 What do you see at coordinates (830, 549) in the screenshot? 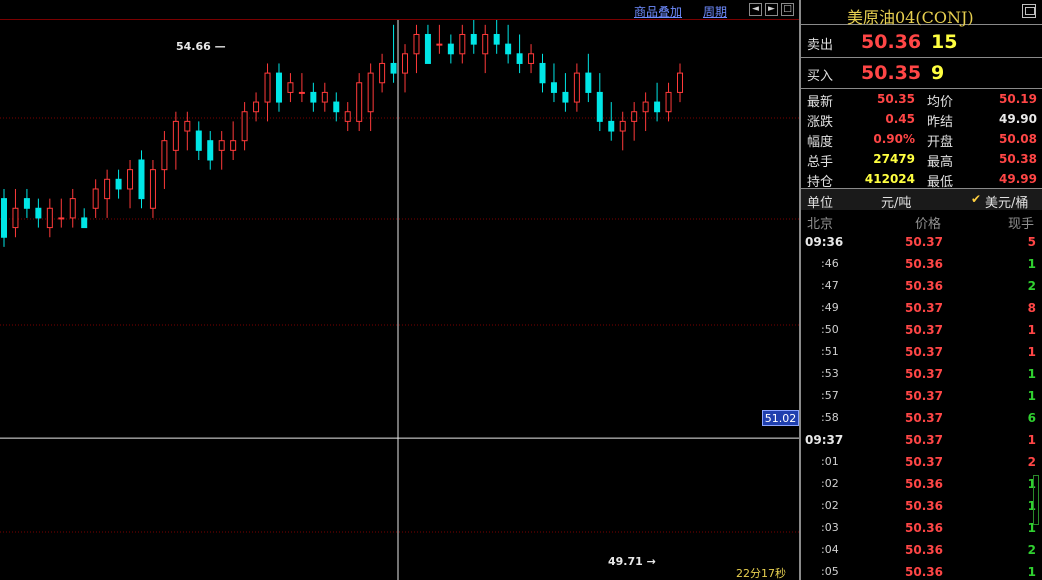
I see `tick-time: :04` at bounding box center [830, 549].